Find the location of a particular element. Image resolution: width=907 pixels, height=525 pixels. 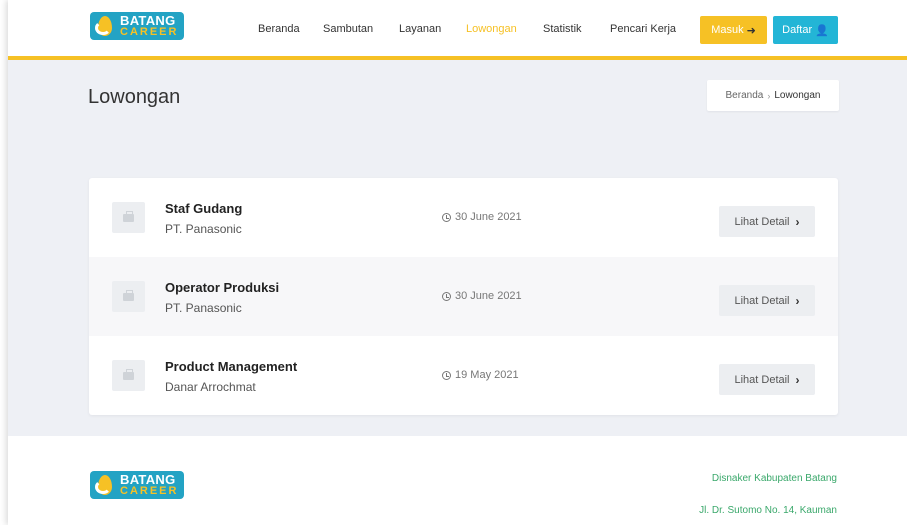

nav-lowongan: Lowongan is located at coordinates (491, 29).